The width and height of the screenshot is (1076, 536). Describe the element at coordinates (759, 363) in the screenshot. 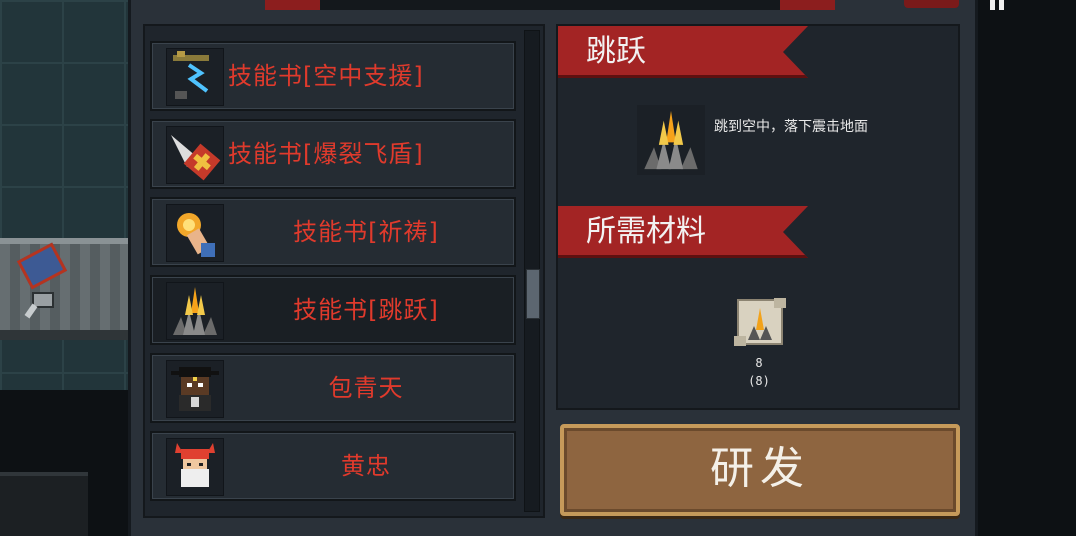

I see `material-count: 8` at that location.